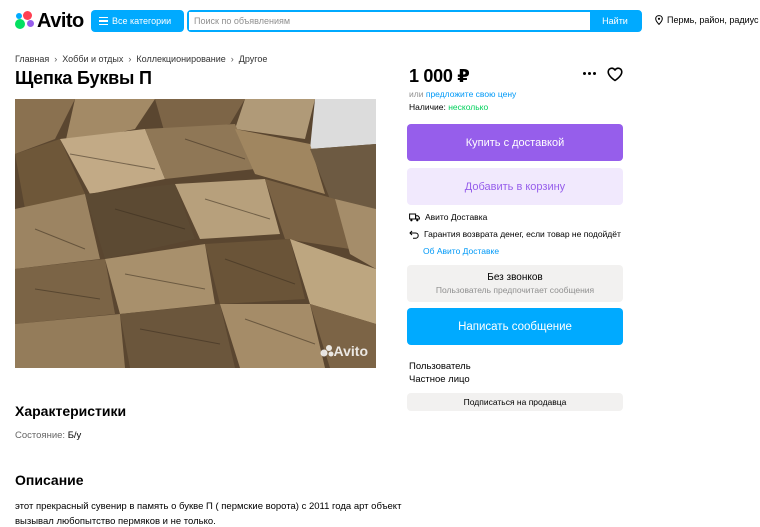  I want to click on buy-with-delivery-button: Купить с доставкой, so click(515, 142).